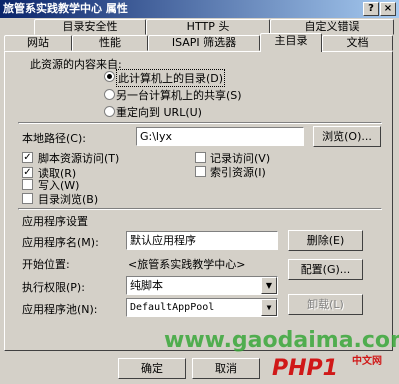  What do you see at coordinates (27, 198) in the screenshot?
I see `checkbox-directory-browsing` at bounding box center [27, 198].